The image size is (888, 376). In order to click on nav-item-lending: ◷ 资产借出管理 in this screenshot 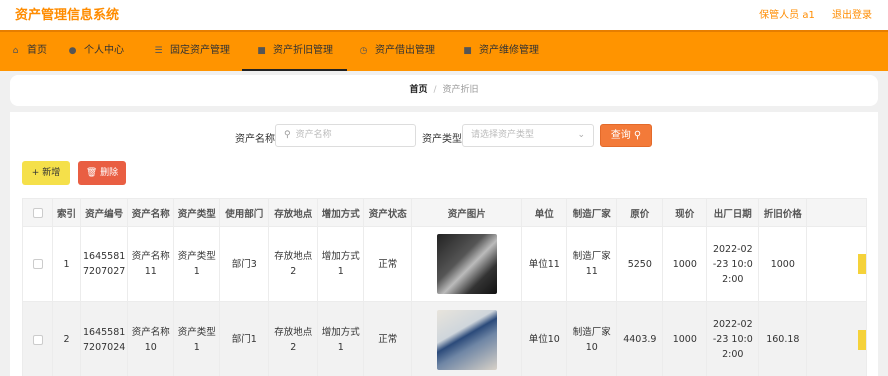, I will do `click(396, 51)`.